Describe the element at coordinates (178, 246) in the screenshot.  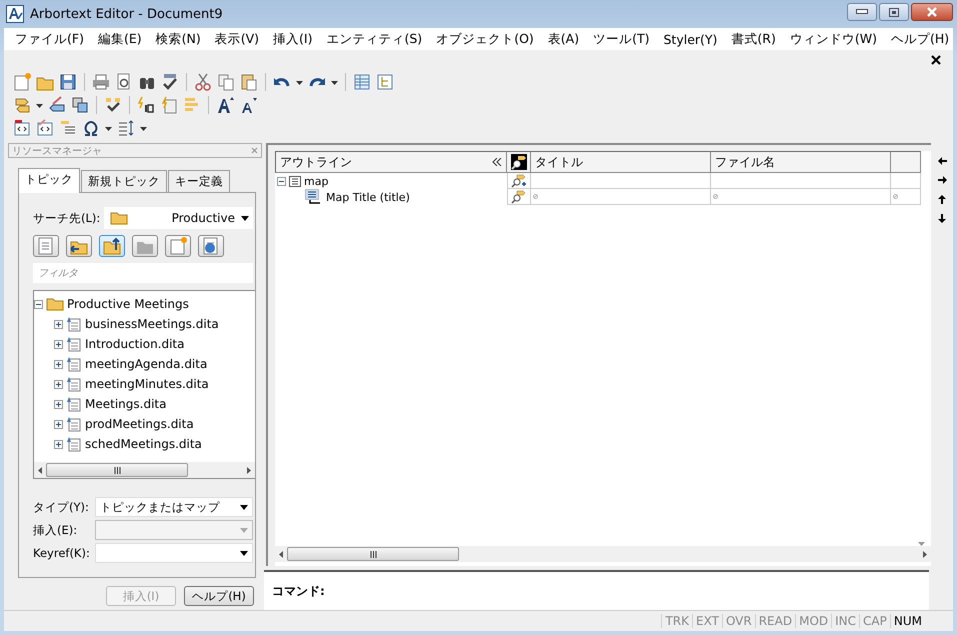
I see `new-document-button` at that location.